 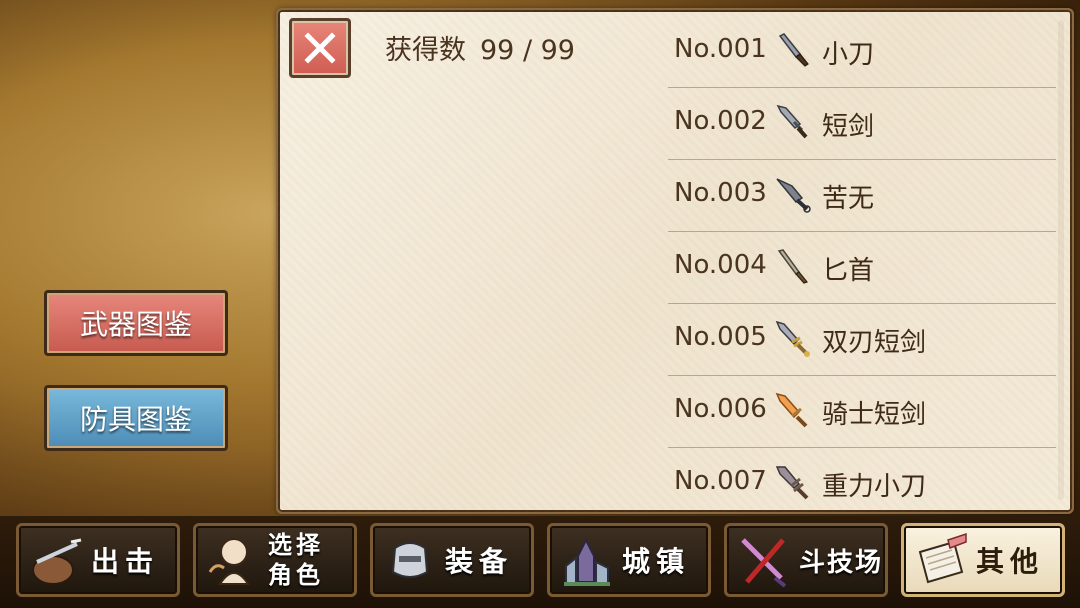 I want to click on item-number: No.006, so click(x=720, y=409).